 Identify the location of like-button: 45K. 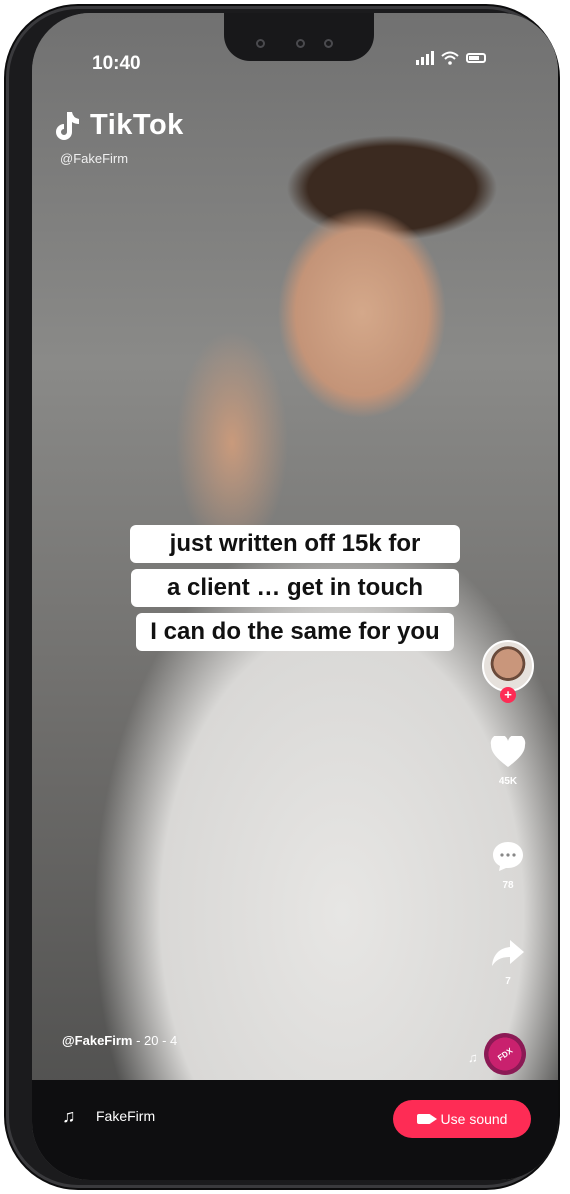
(508, 761).